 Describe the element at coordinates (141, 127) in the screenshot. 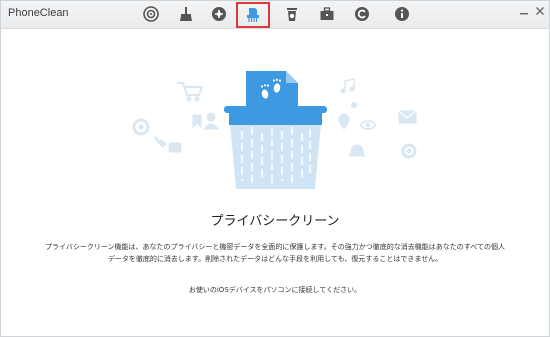

I see `gear-icon-left` at that location.